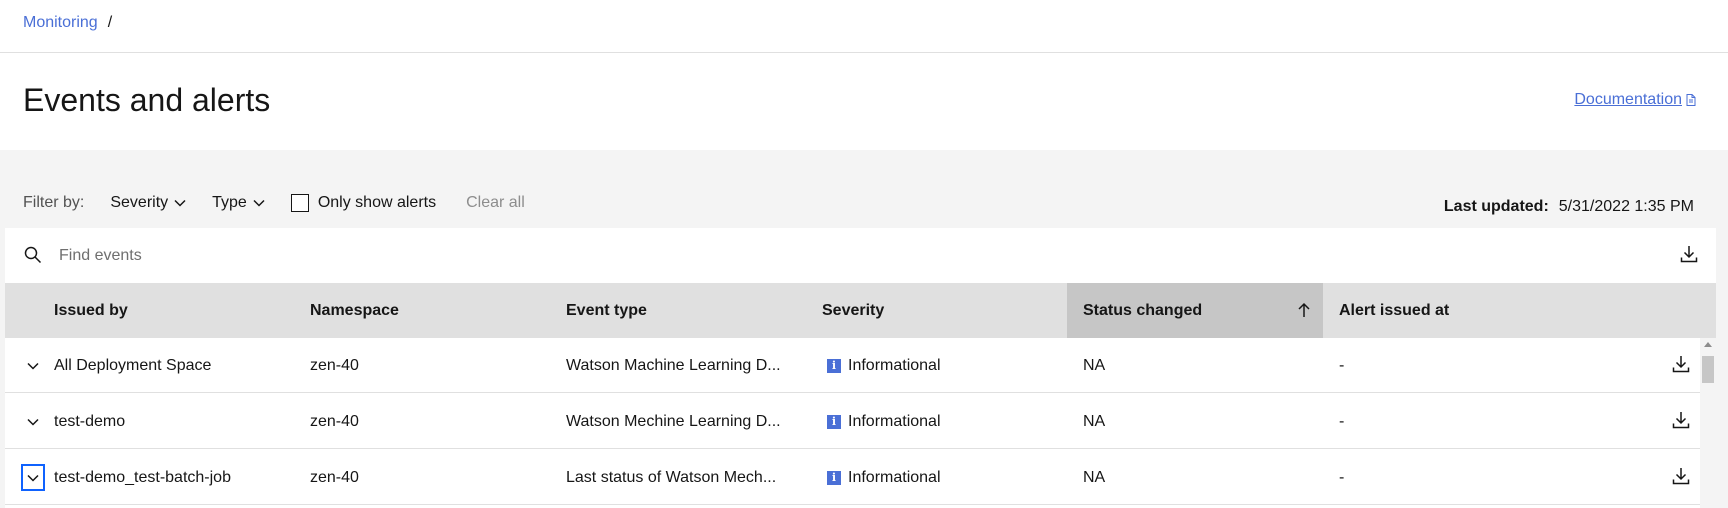  Describe the element at coordinates (1496, 206) in the screenshot. I see `last-updated-label: Last updated:` at that location.